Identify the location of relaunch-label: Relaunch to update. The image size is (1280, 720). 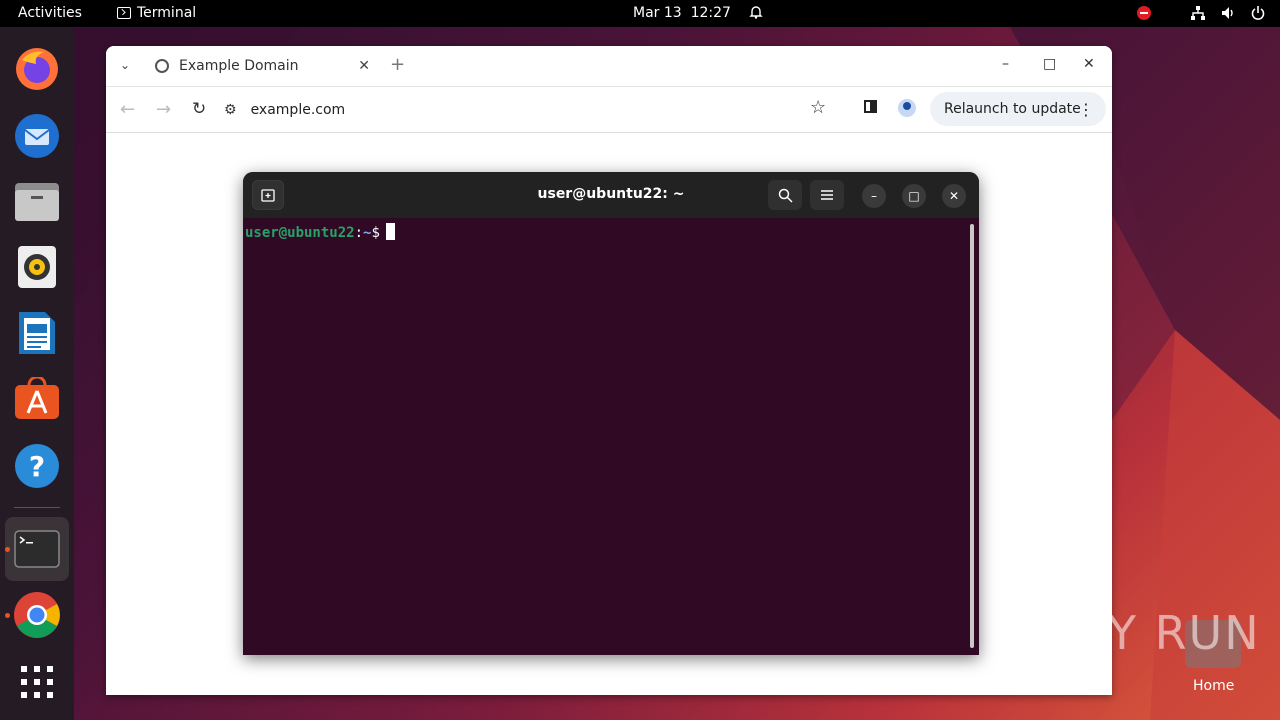
(1012, 109).